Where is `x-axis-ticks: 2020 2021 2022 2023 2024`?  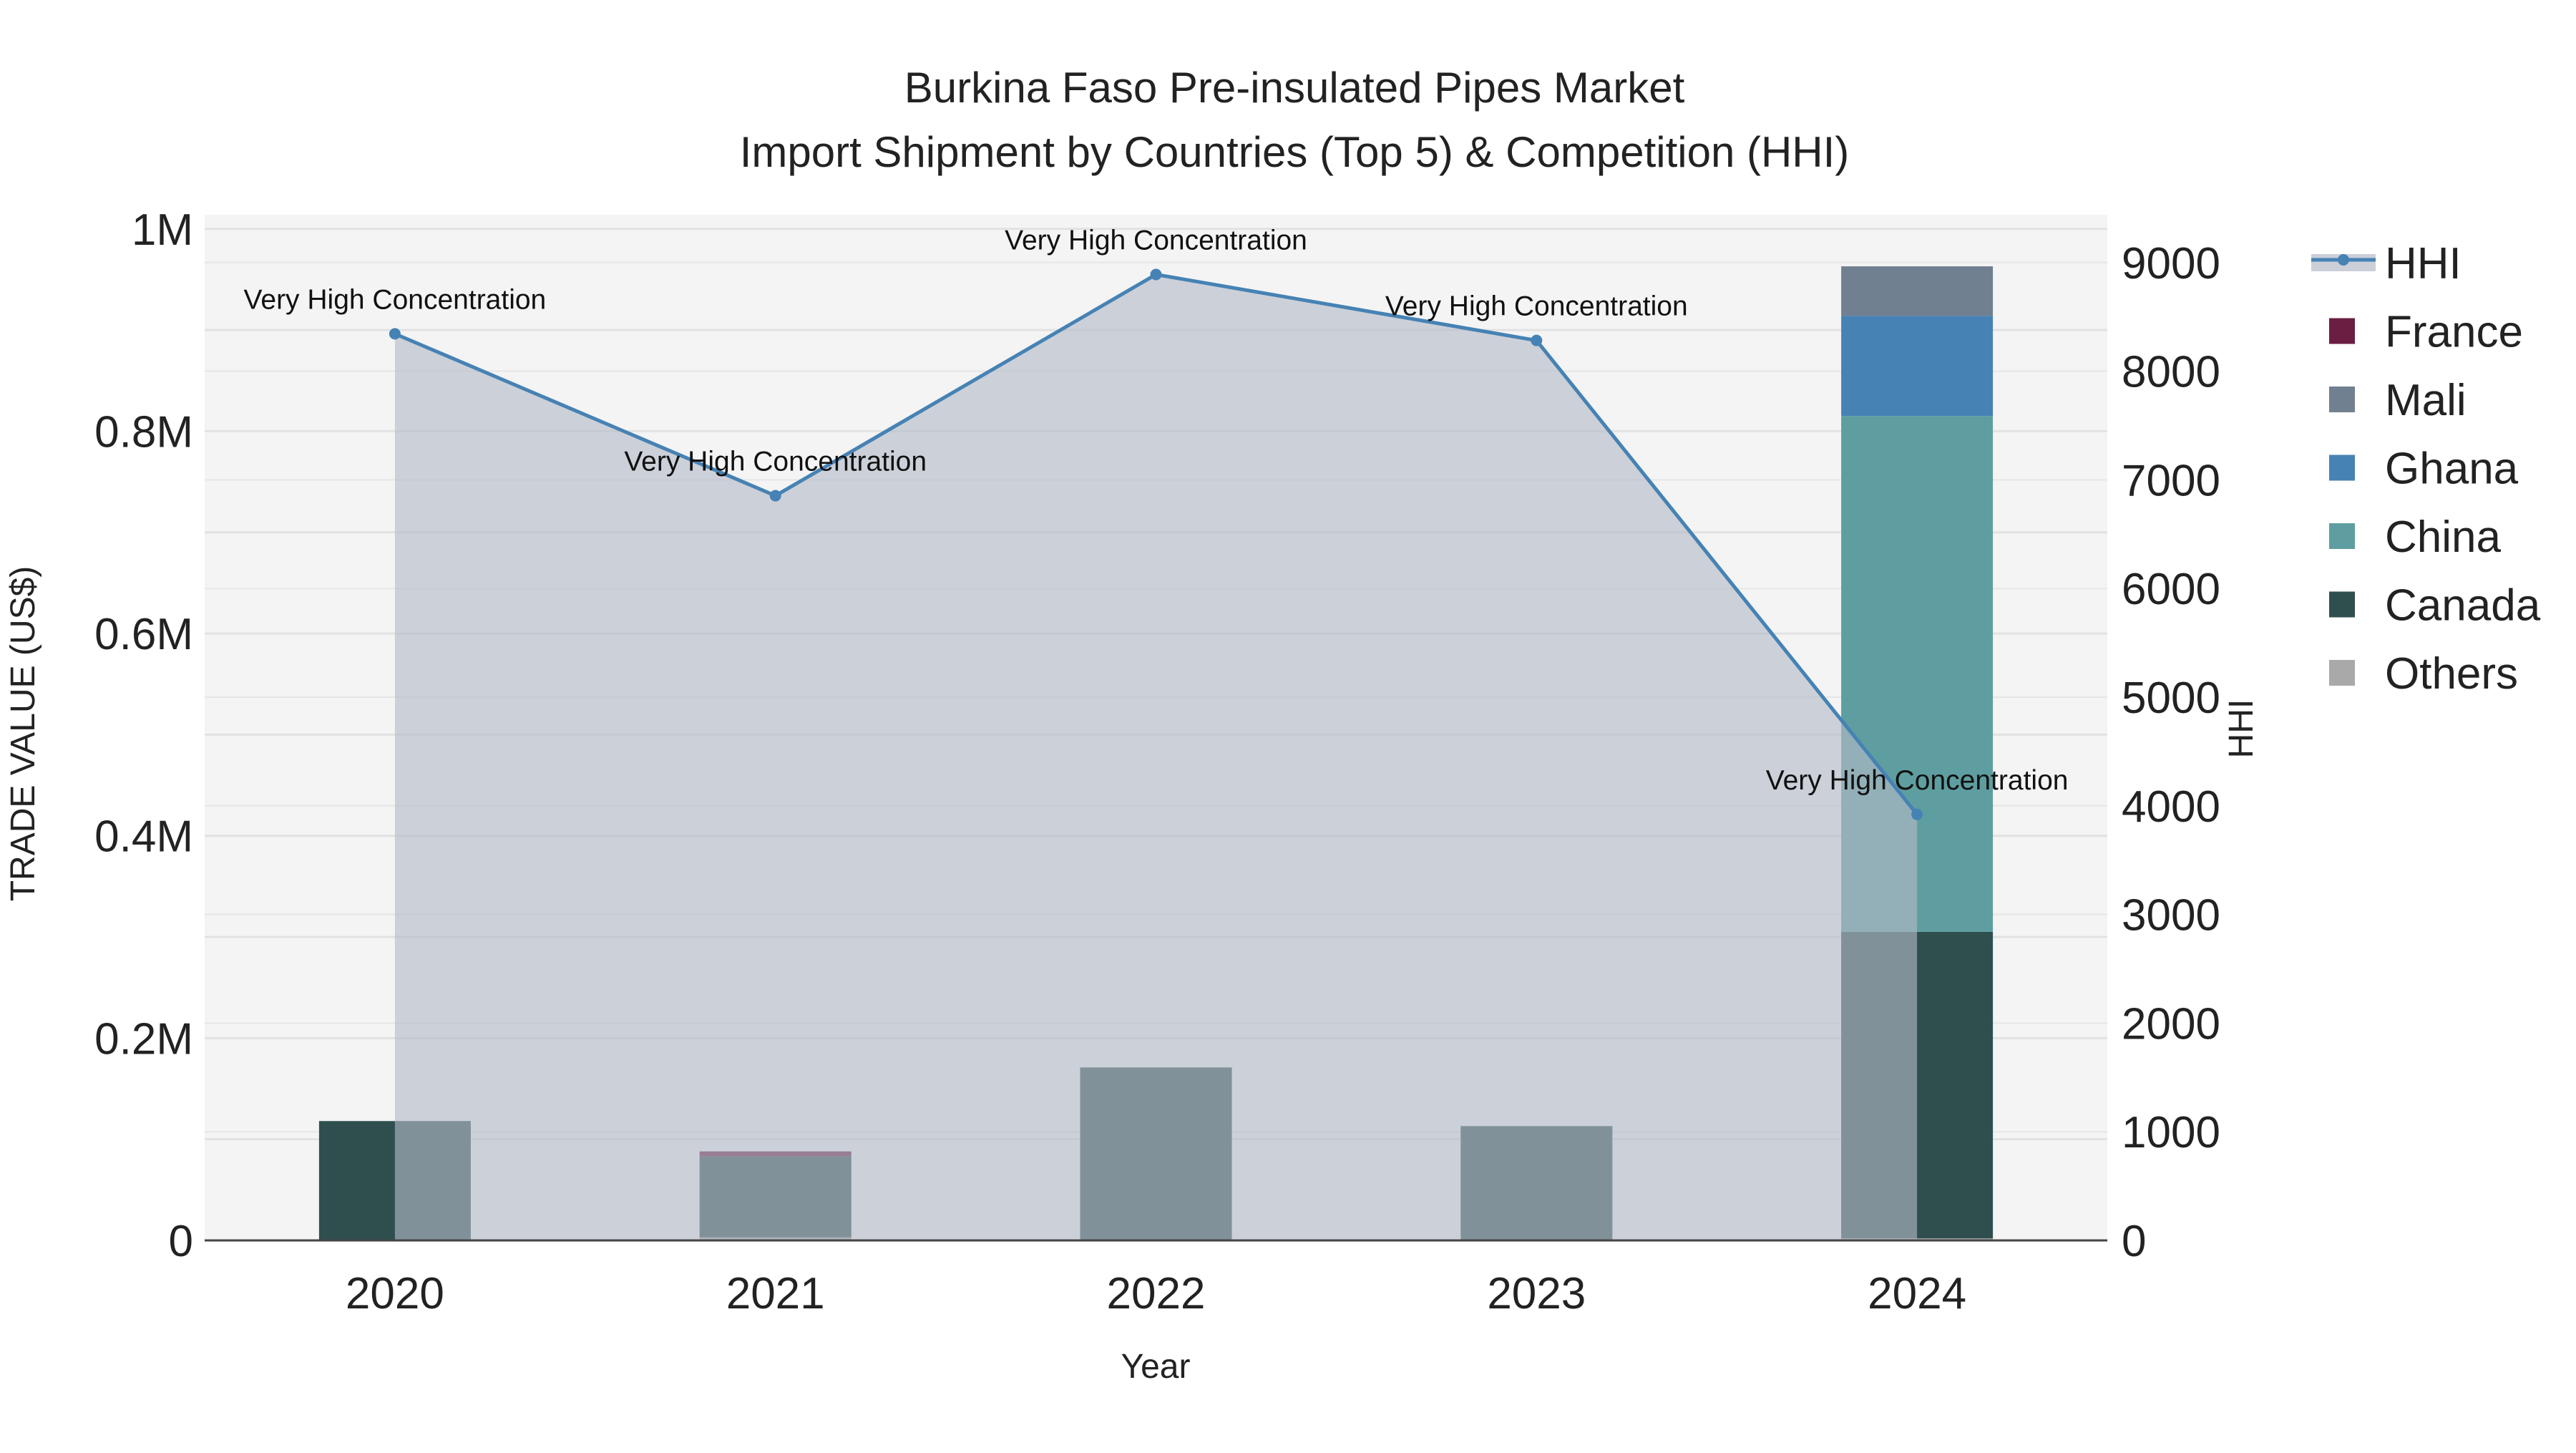 x-axis-ticks: 2020 2021 2022 2023 2024 is located at coordinates (1156, 1293).